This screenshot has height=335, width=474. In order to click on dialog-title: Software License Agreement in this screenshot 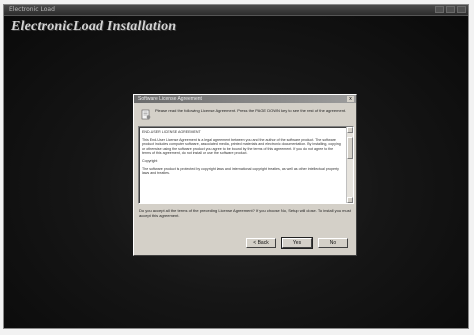, I will do `click(170, 99)`.